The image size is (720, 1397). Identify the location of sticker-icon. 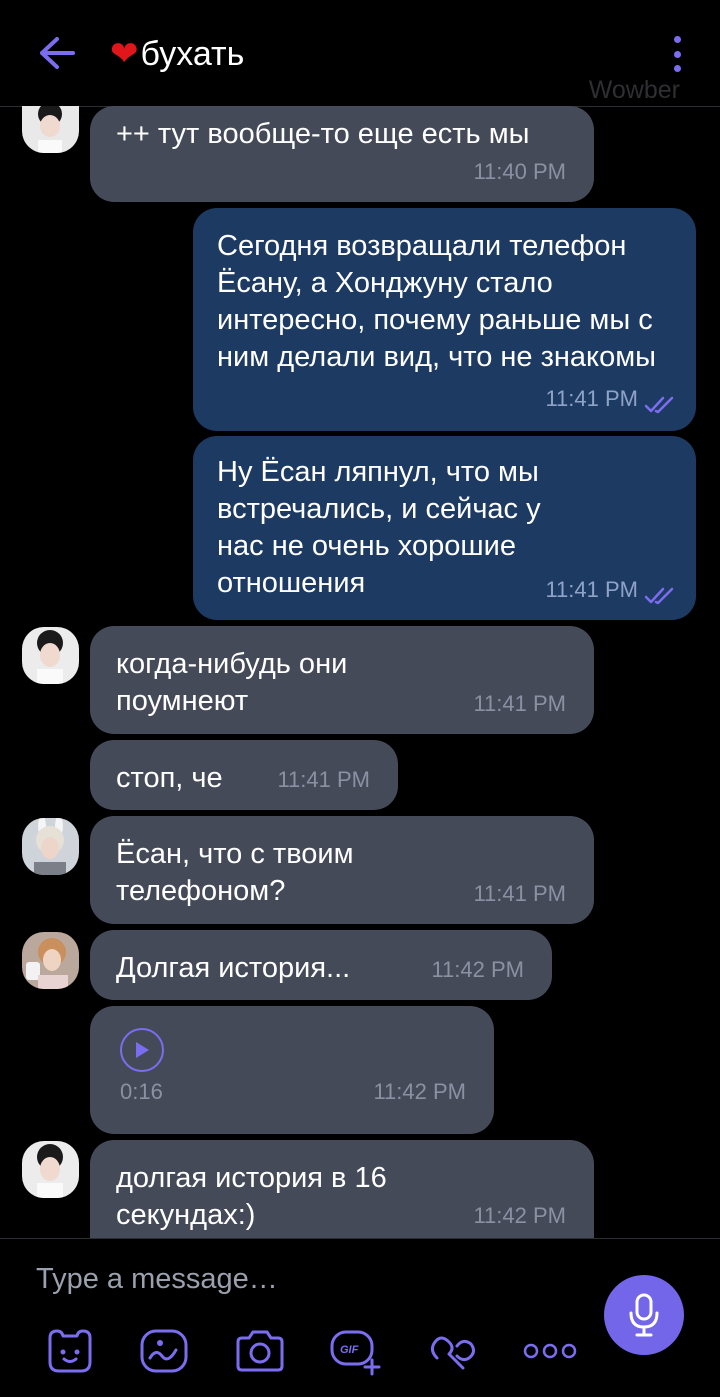
(70, 1351).